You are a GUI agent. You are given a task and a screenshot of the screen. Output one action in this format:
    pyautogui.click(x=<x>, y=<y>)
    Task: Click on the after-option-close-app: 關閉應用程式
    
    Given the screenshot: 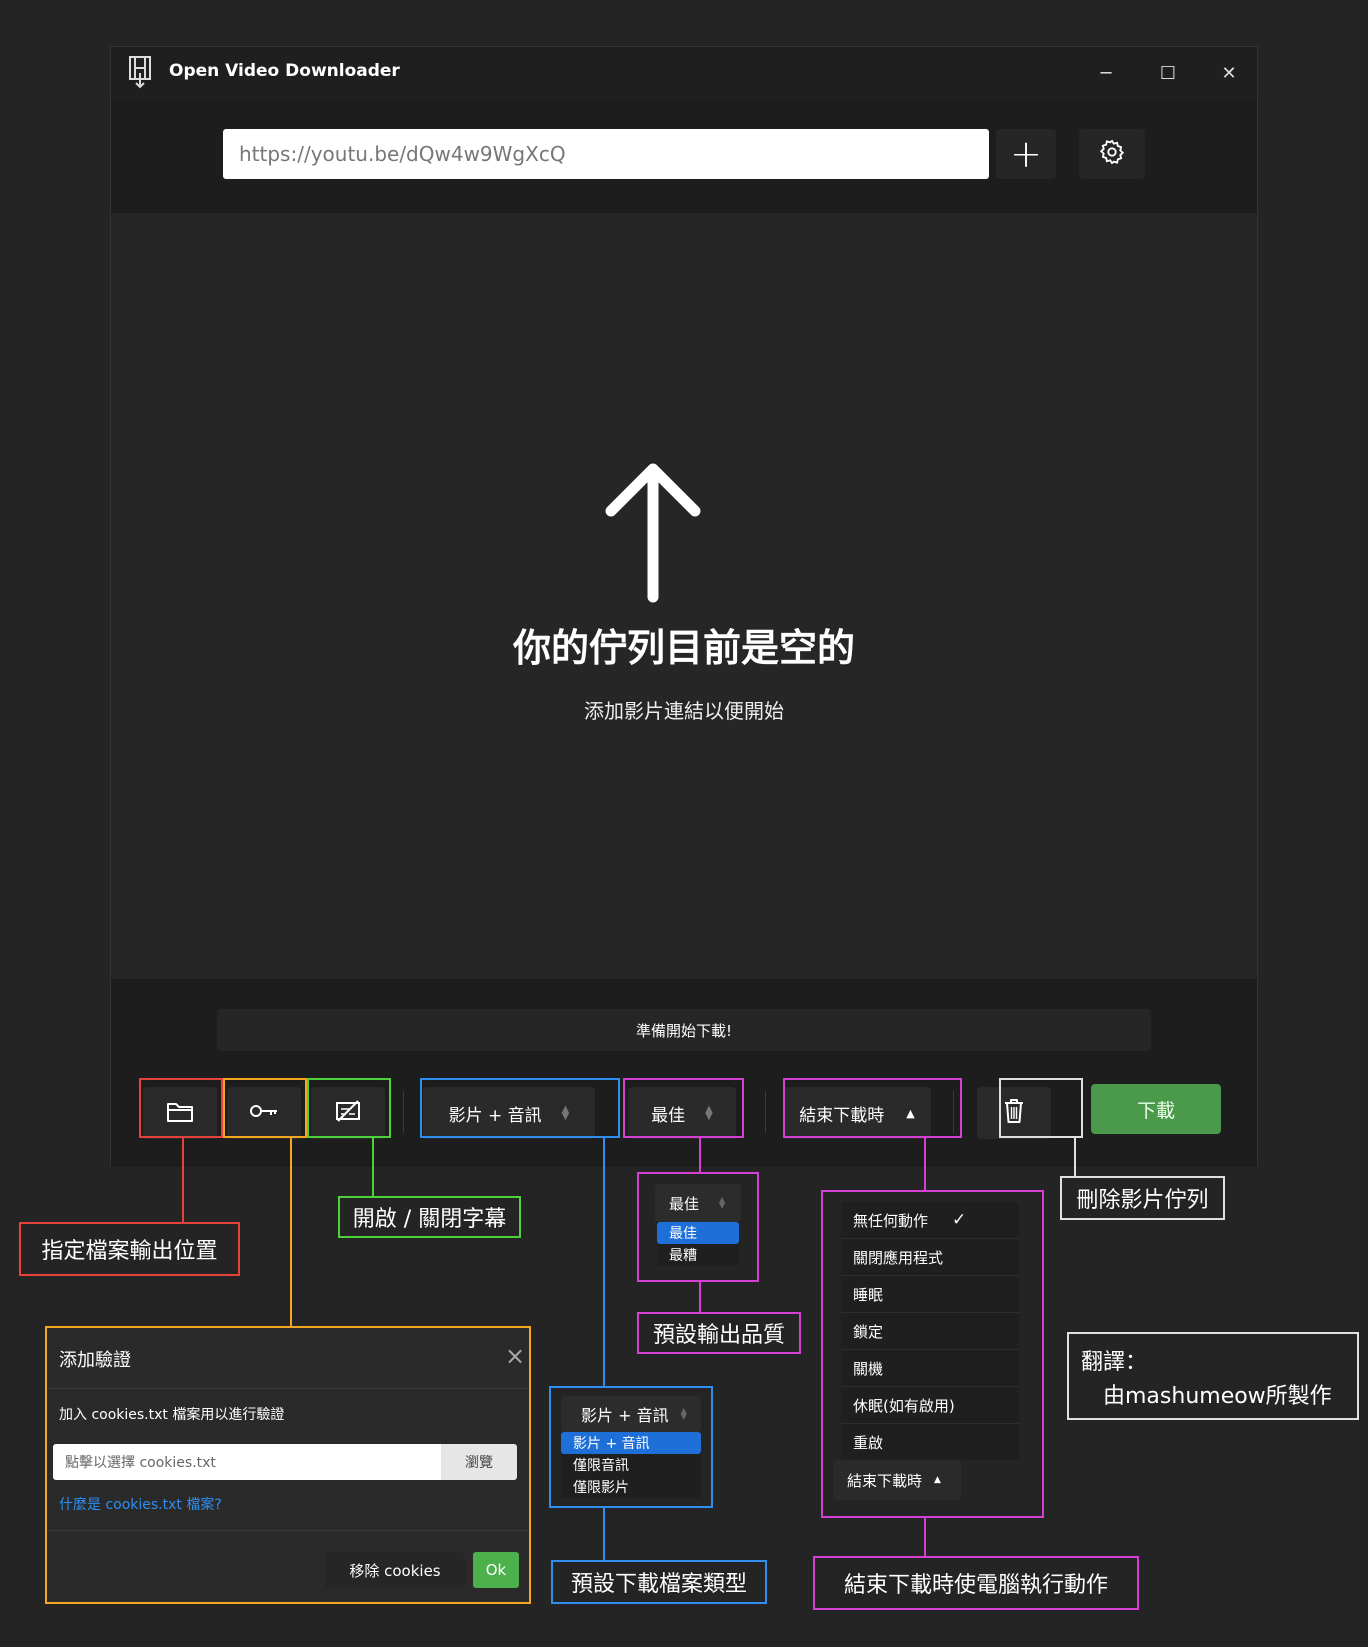 What is the action you would take?
    pyautogui.click(x=930, y=1257)
    